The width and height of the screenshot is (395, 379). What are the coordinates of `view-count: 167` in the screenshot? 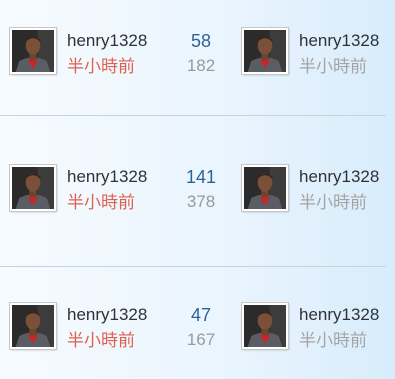 It's located at (201, 339).